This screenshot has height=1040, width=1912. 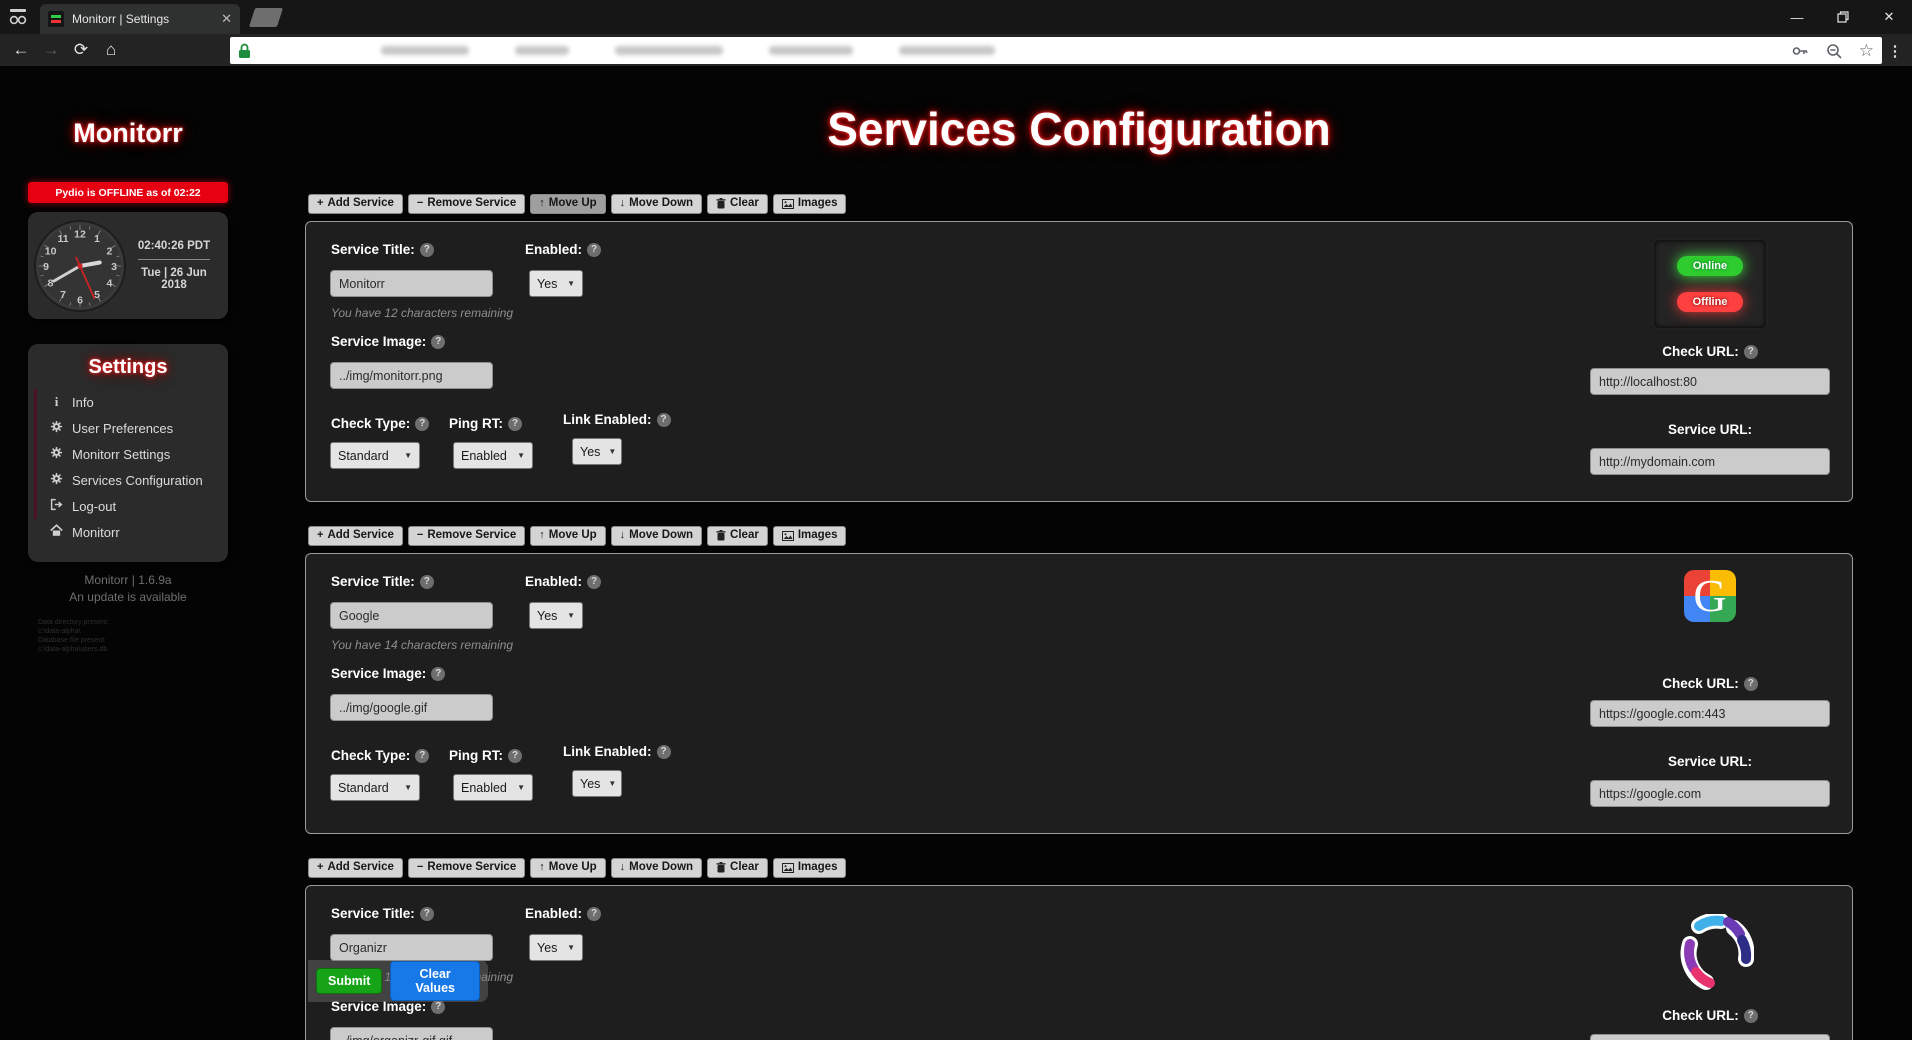 I want to click on arrow-up-icon: ↑, so click(x=542, y=867).